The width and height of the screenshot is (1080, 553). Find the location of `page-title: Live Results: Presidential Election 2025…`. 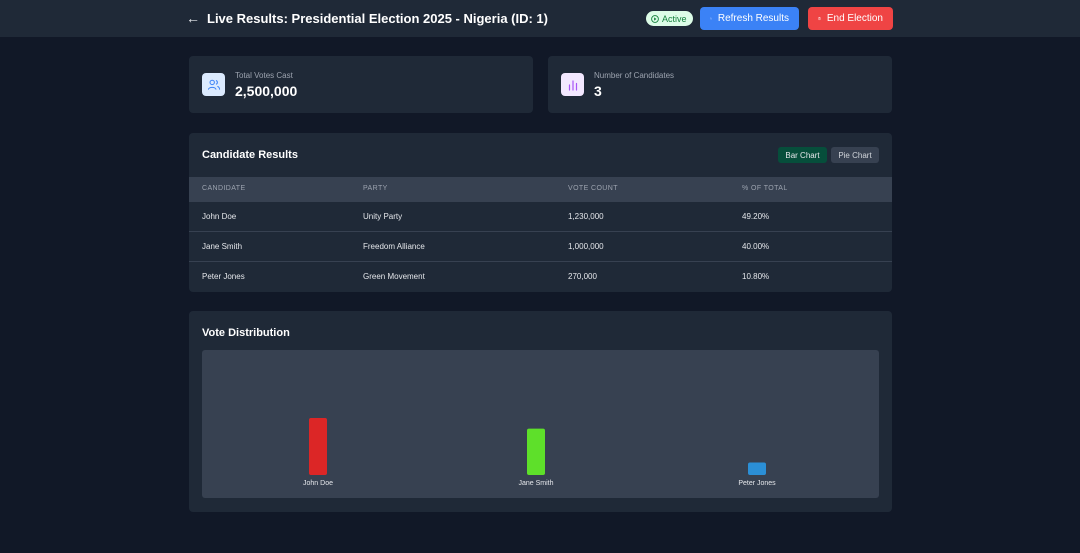

page-title: Live Results: Presidential Election 2025… is located at coordinates (377, 18).